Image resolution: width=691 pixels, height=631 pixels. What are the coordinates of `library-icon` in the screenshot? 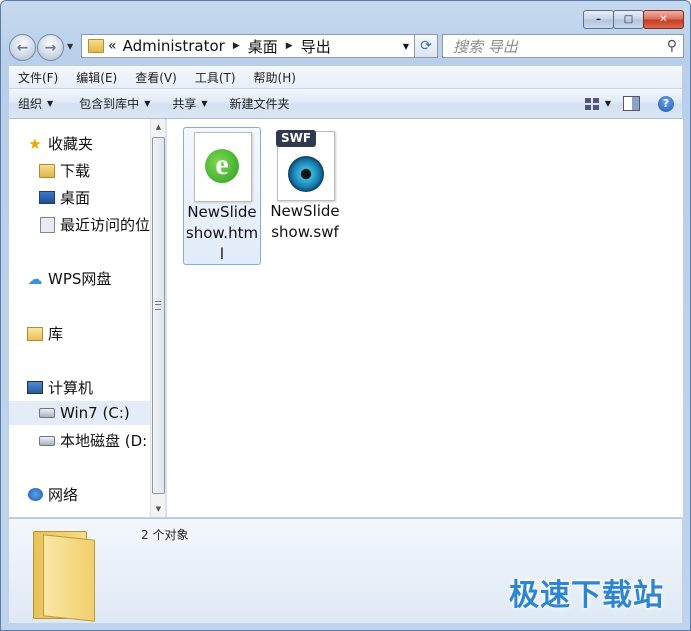 It's located at (35, 333).